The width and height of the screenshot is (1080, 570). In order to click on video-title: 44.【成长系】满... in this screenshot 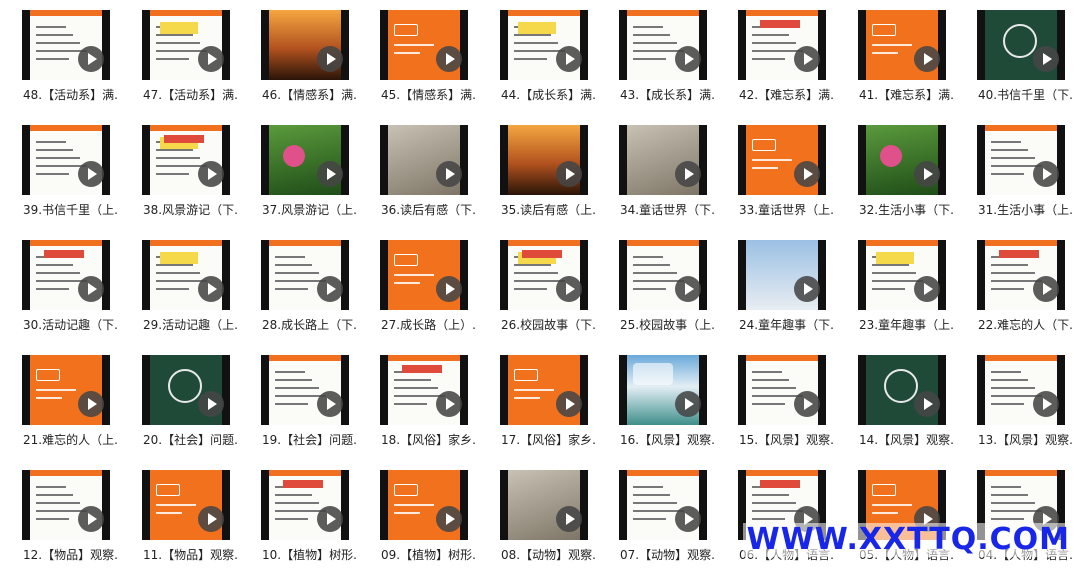, I will do `click(548, 95)`.